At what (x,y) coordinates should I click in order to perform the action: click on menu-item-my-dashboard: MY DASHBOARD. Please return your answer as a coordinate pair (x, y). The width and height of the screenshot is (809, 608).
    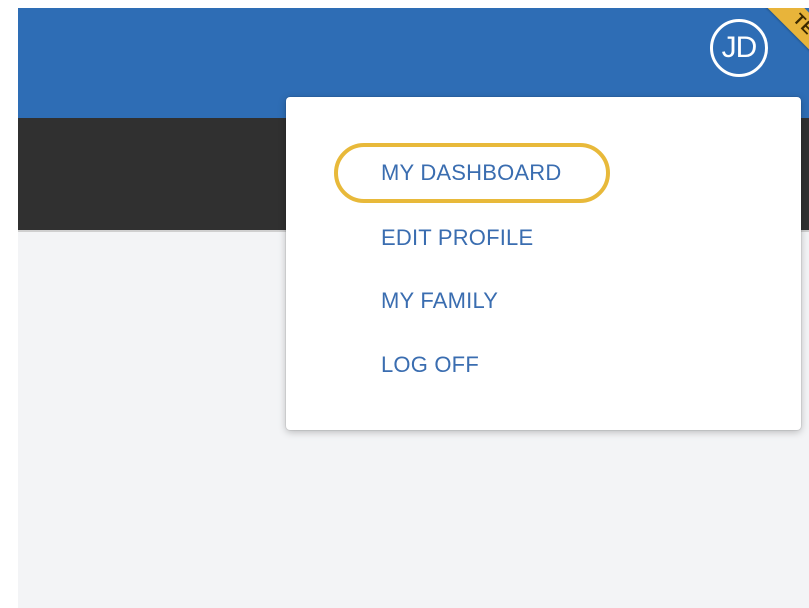
    Looking at the image, I should click on (471, 173).